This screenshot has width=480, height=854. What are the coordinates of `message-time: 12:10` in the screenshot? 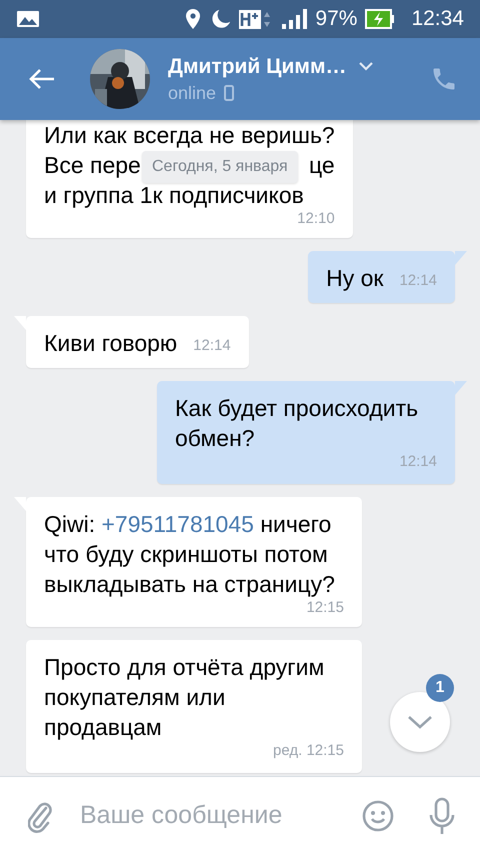 It's located at (316, 219).